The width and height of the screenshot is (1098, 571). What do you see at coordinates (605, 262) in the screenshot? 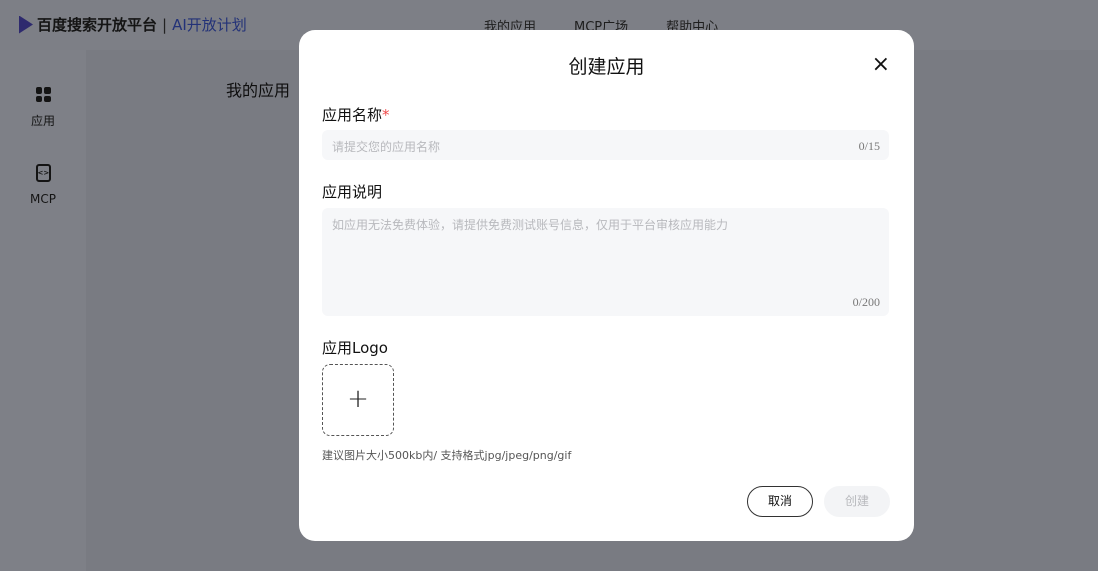
I see `app-desc-textarea: 如应用无法免费体验，请提供免费测试账号信息，仅用于平台审核应用能力 0/200` at bounding box center [605, 262].